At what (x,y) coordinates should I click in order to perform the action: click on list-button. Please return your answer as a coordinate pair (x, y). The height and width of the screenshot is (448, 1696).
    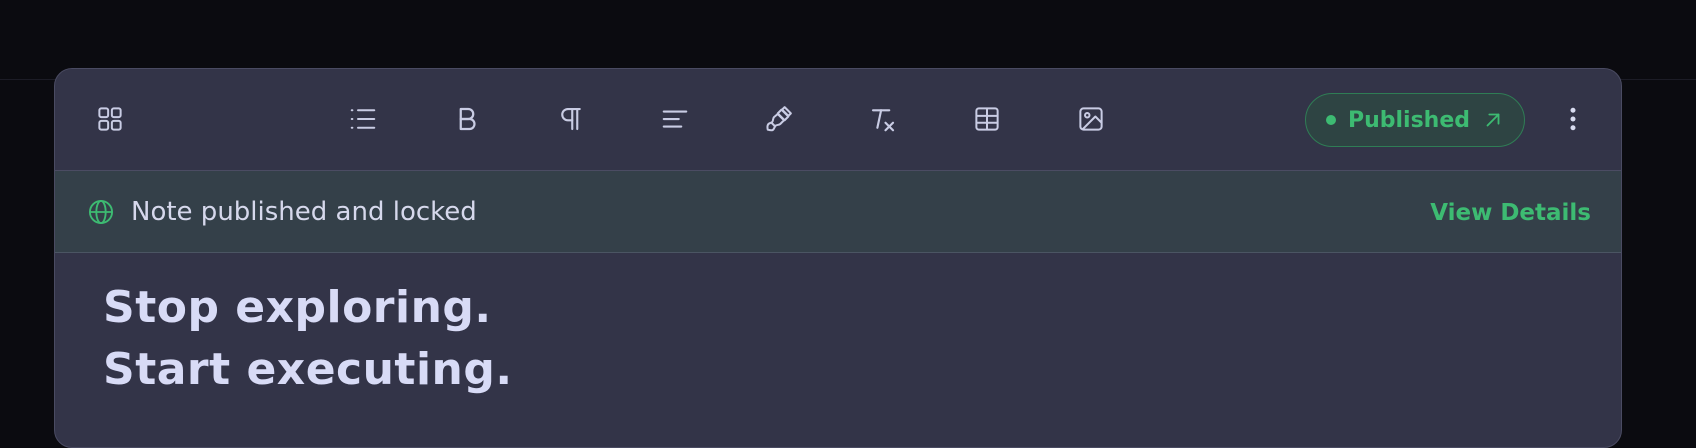
    Looking at the image, I should click on (363, 119).